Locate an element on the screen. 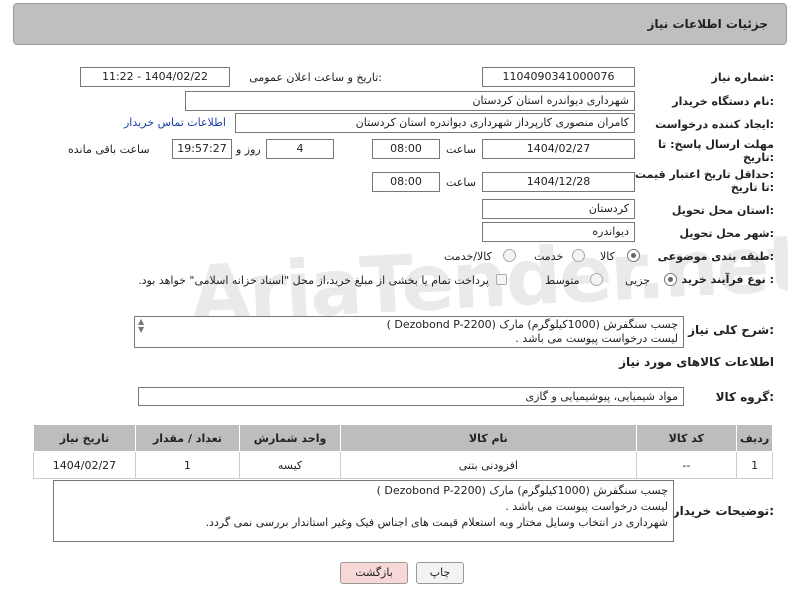 The width and height of the screenshot is (788, 598). scroll-arrows-icon: ▲ ▼ is located at coordinates (141, 326).